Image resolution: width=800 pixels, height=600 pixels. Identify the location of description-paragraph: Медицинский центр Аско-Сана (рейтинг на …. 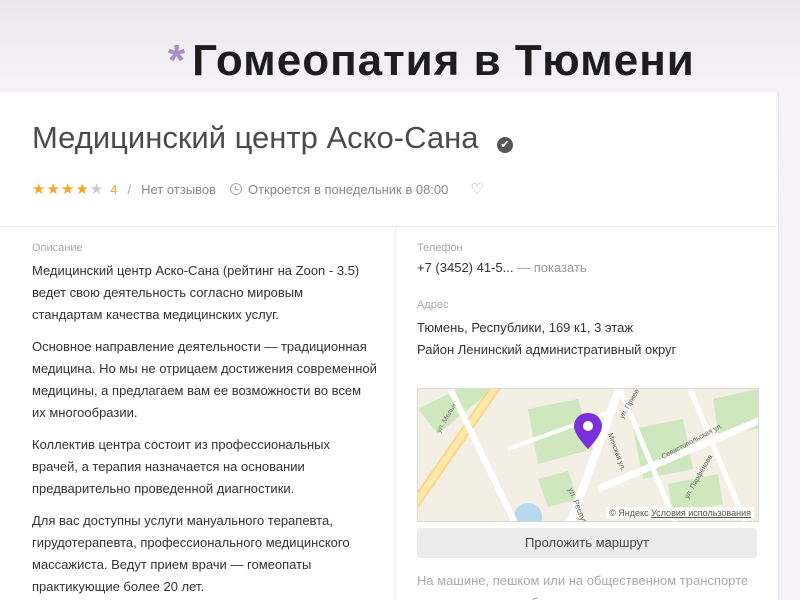
(196, 292).